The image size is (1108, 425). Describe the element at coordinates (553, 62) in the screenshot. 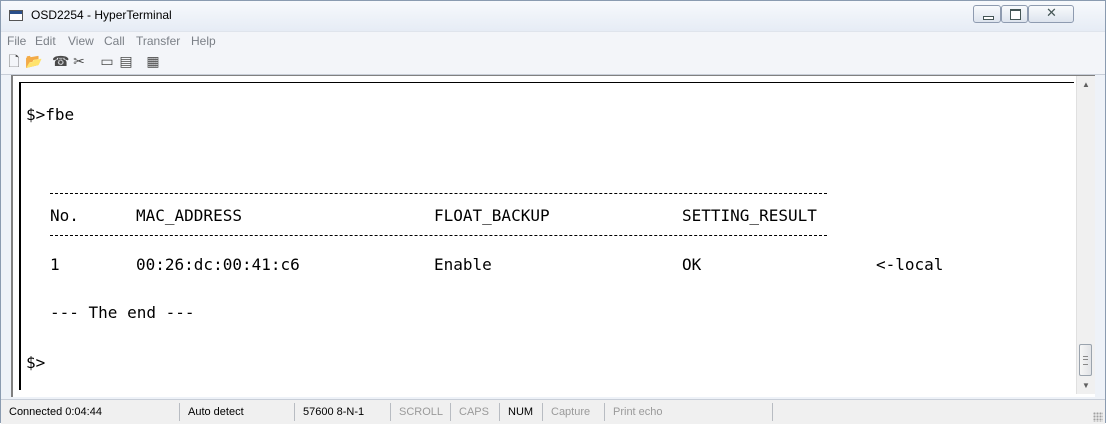

I see `toolbar: 🗋 📂 ☎ ✂ ▭ ▤ ▦` at that location.